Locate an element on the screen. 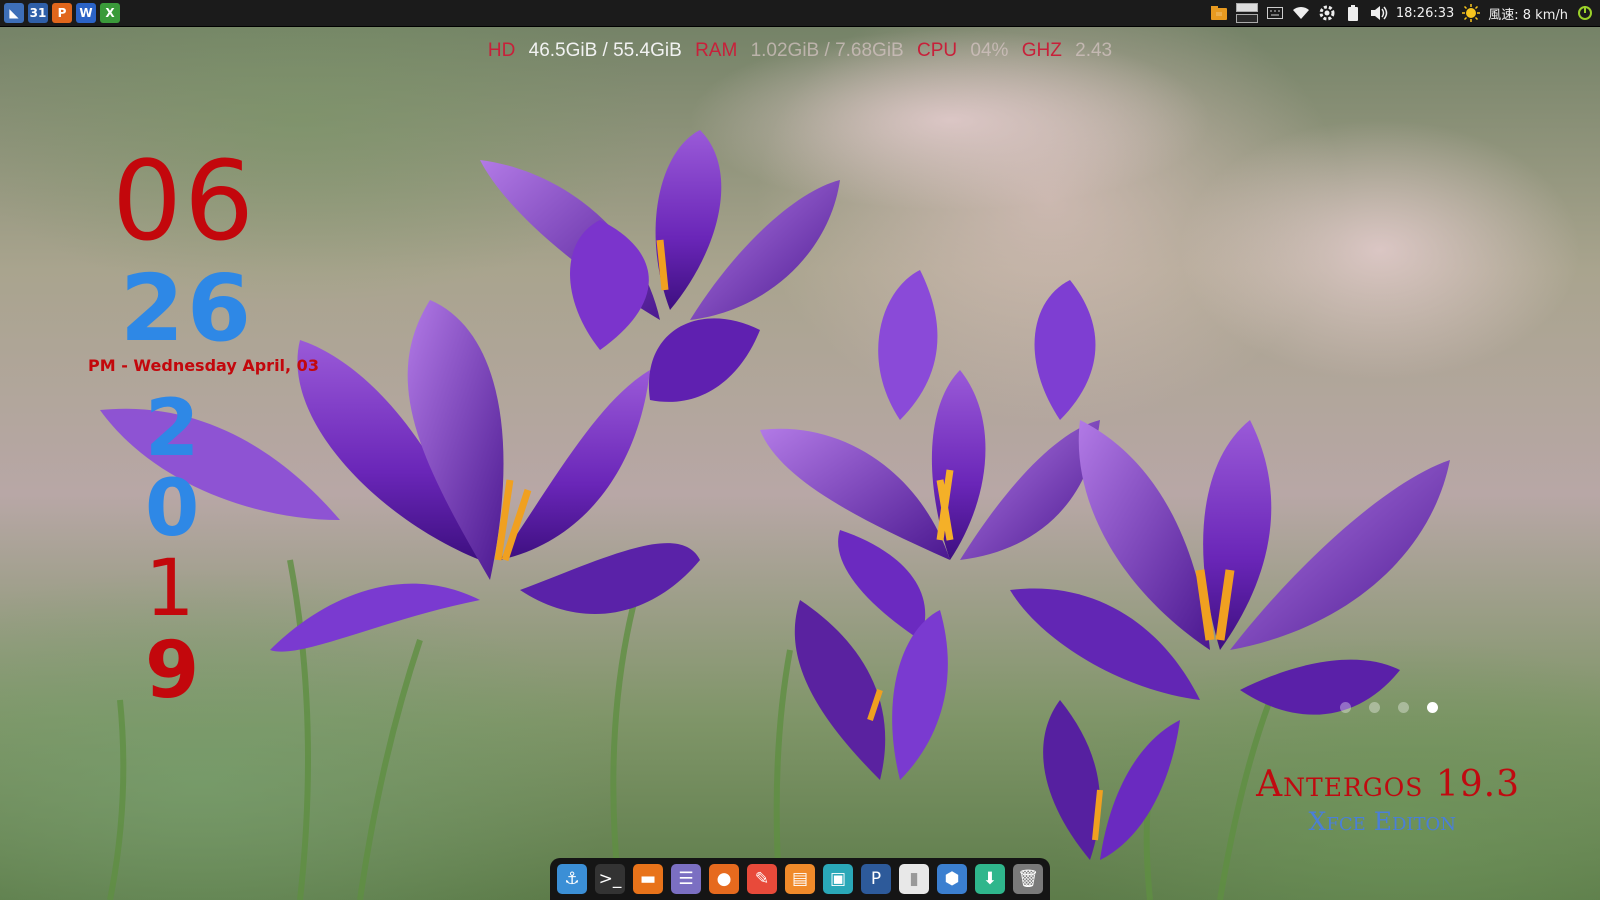 This screenshot has width=1600, height=900. clock-minute: 26 is located at coordinates (187, 308).